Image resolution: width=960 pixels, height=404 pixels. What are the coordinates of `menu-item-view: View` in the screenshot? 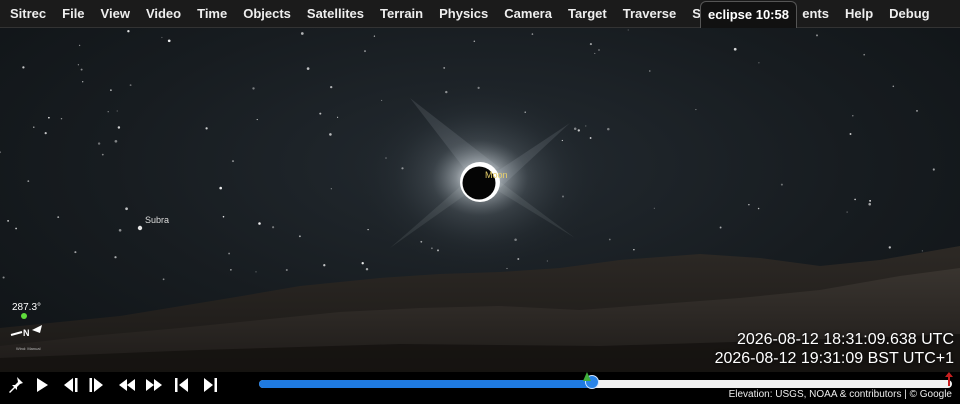 It's located at (115, 14).